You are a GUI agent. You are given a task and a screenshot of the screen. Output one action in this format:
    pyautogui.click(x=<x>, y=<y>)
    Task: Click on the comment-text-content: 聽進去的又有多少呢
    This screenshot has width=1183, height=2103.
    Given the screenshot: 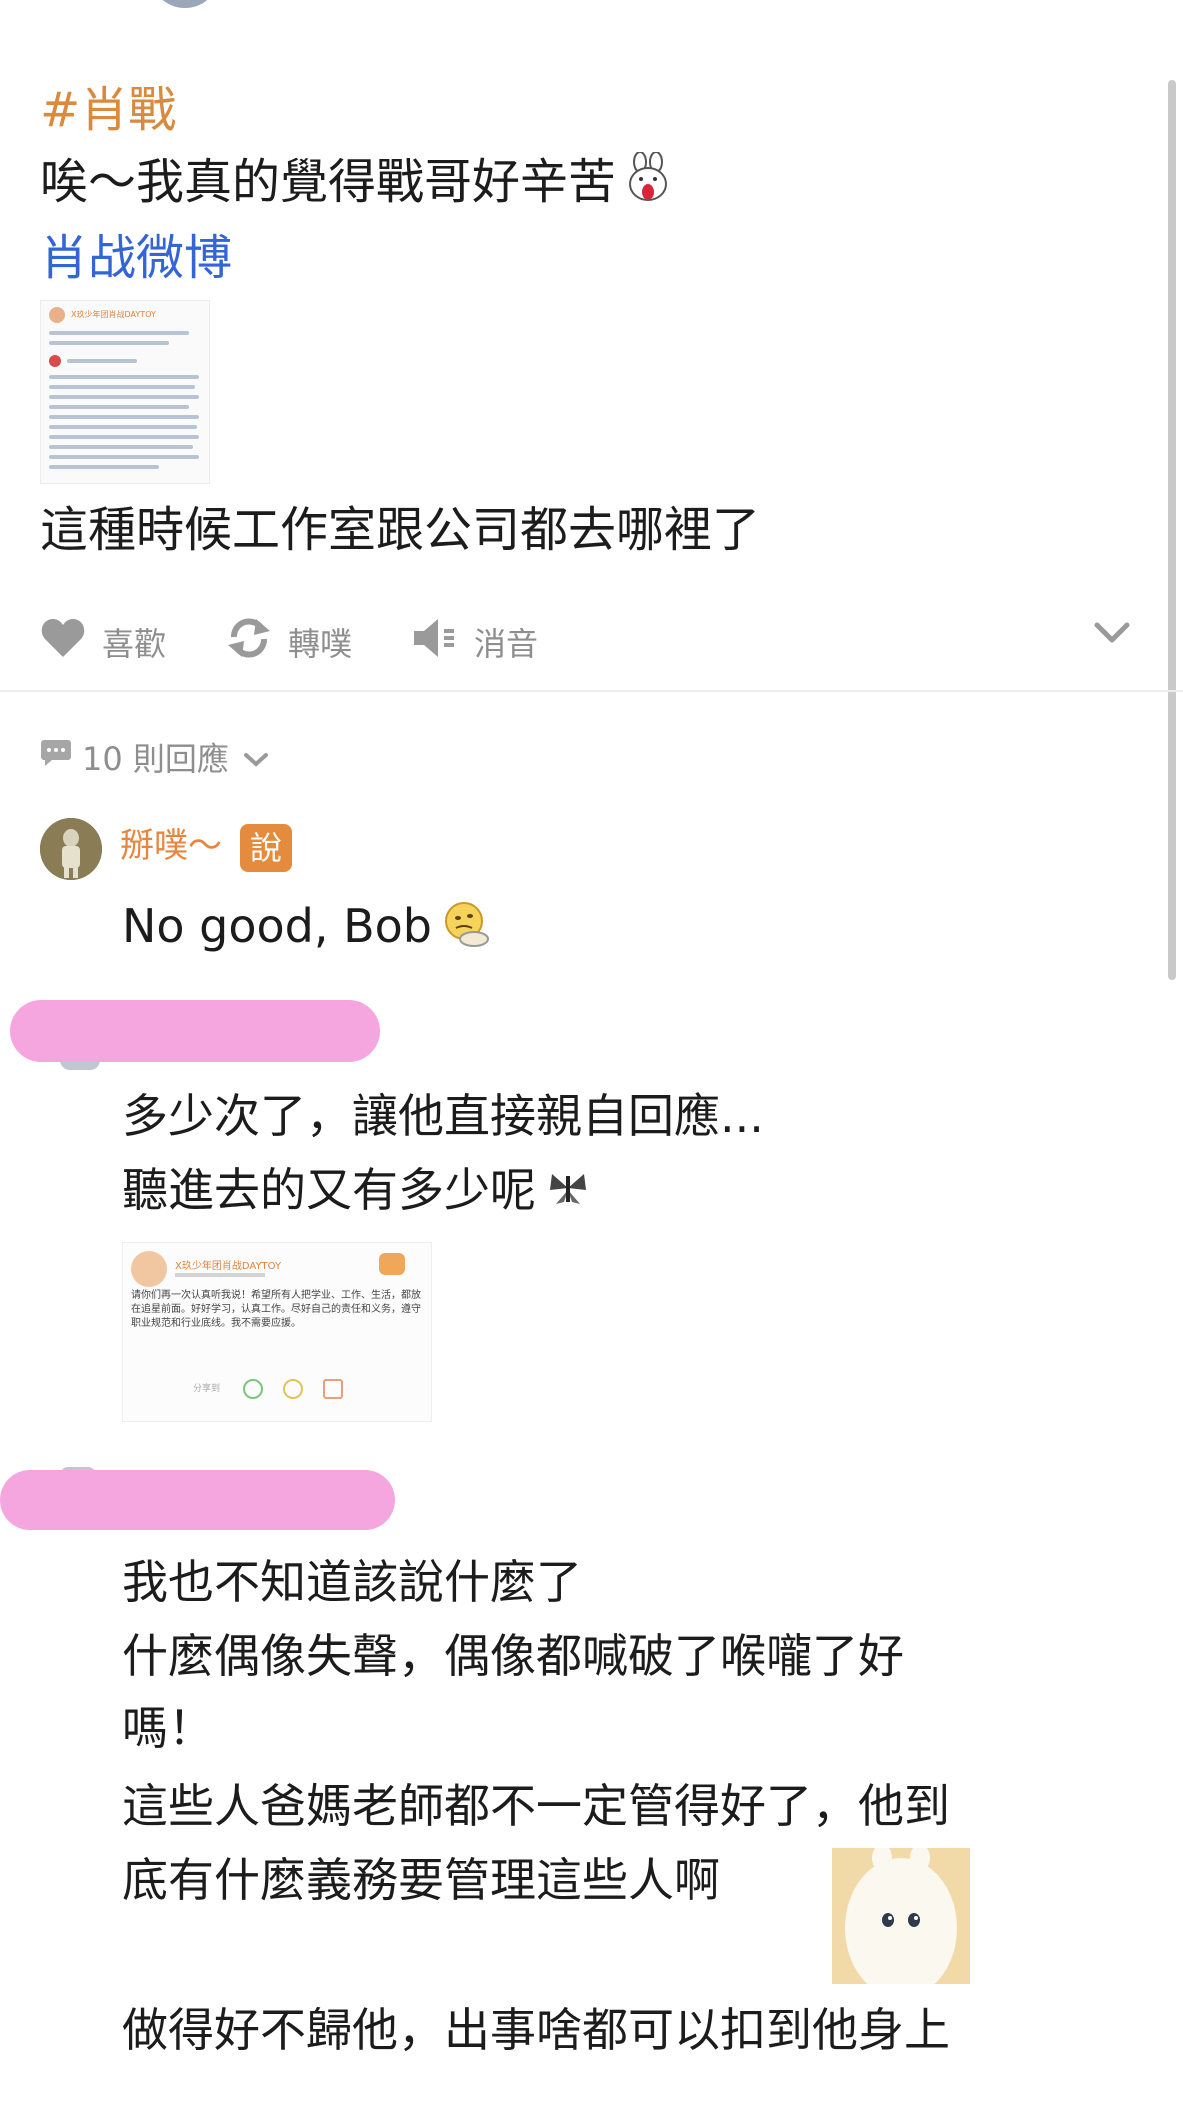 What is the action you would take?
    pyautogui.click(x=329, y=1190)
    